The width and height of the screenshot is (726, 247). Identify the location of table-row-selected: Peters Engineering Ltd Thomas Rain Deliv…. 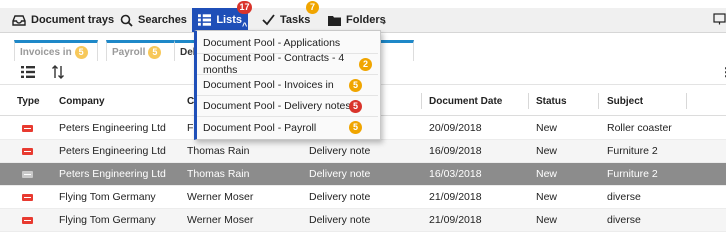
(363, 174).